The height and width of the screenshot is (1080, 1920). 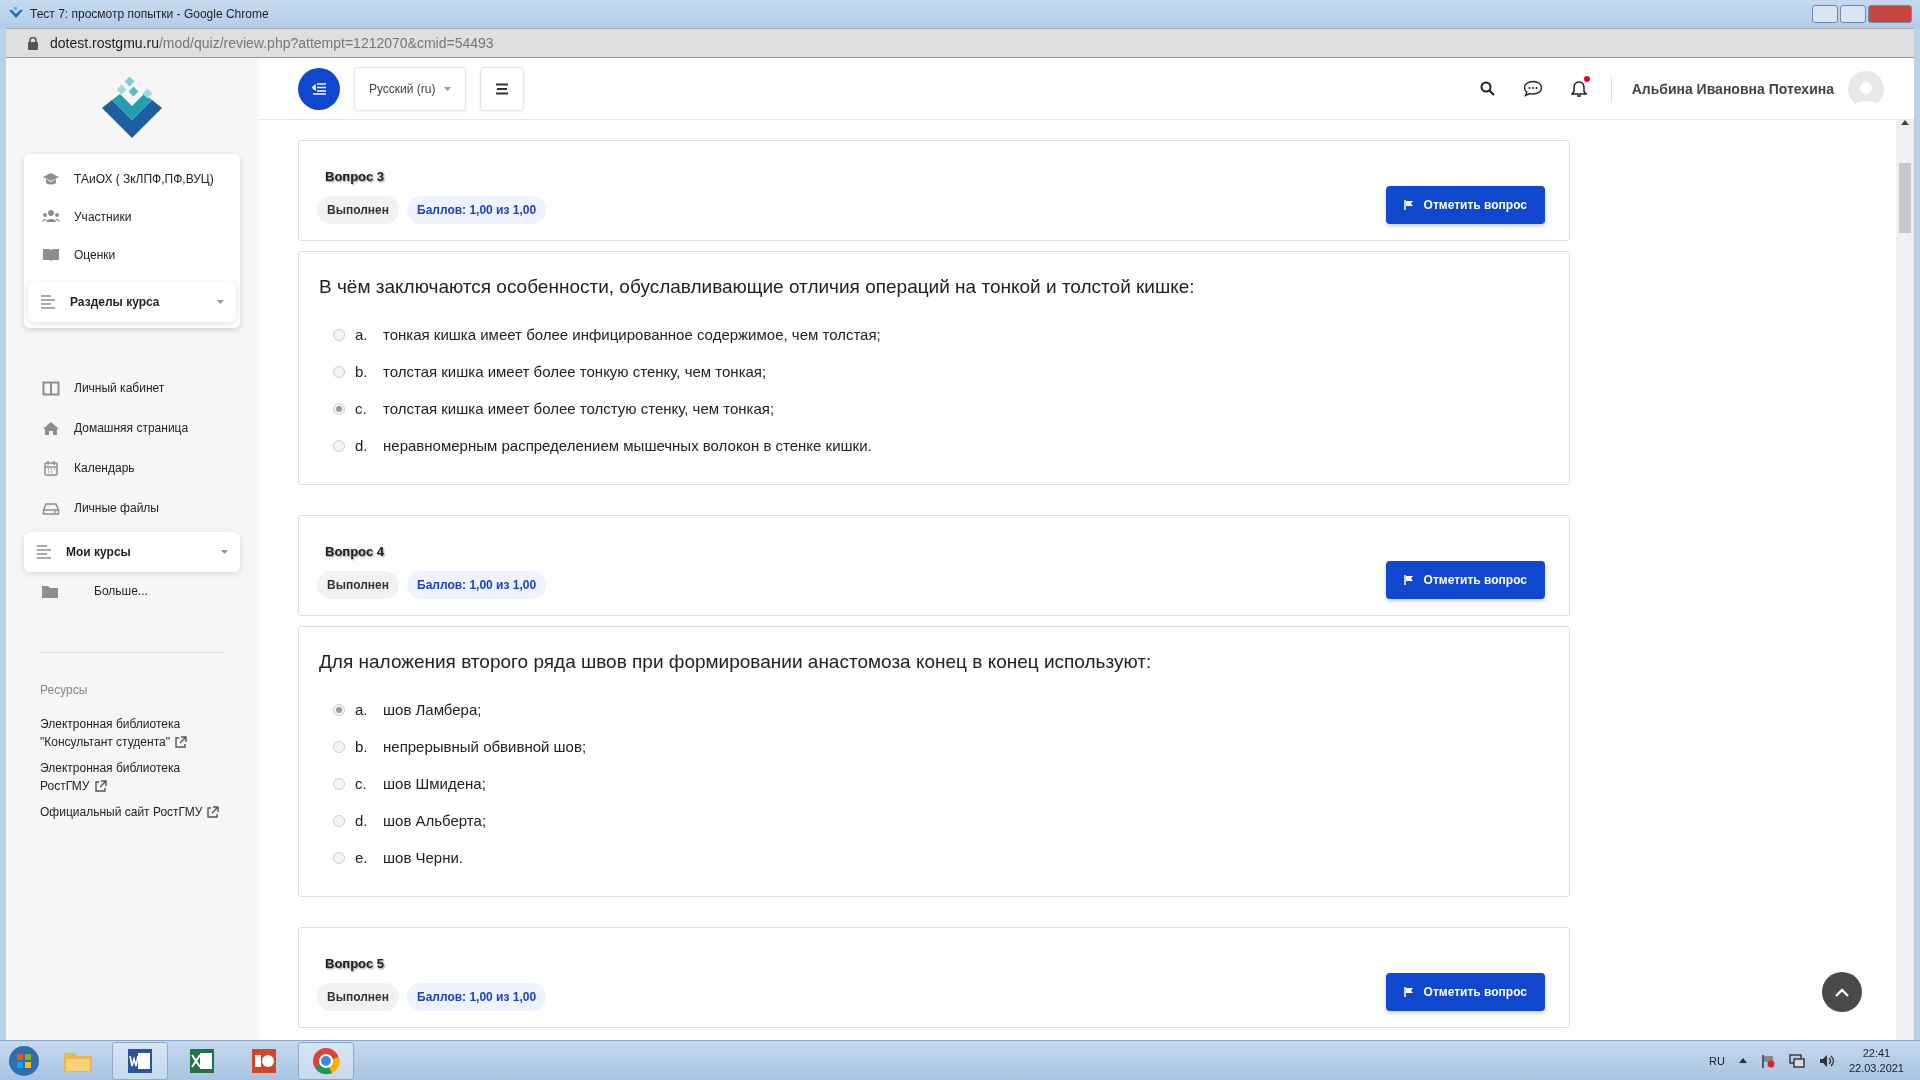 What do you see at coordinates (132, 552) in the screenshot?
I see `collapsible-section: Мои курсы` at bounding box center [132, 552].